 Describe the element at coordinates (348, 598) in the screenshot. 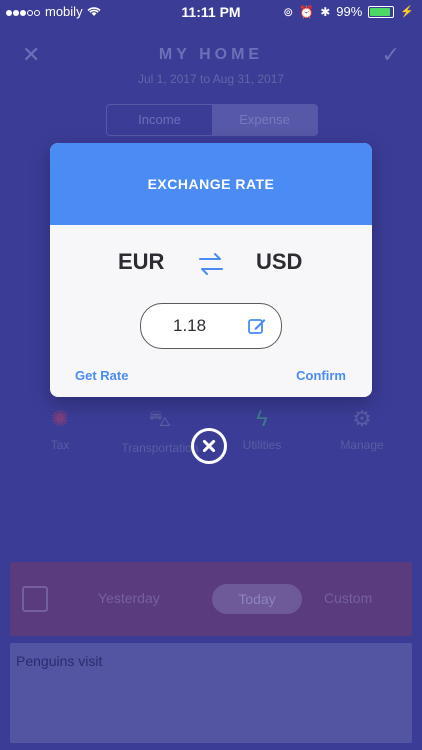

I see `date-option-custom: Custom` at that location.